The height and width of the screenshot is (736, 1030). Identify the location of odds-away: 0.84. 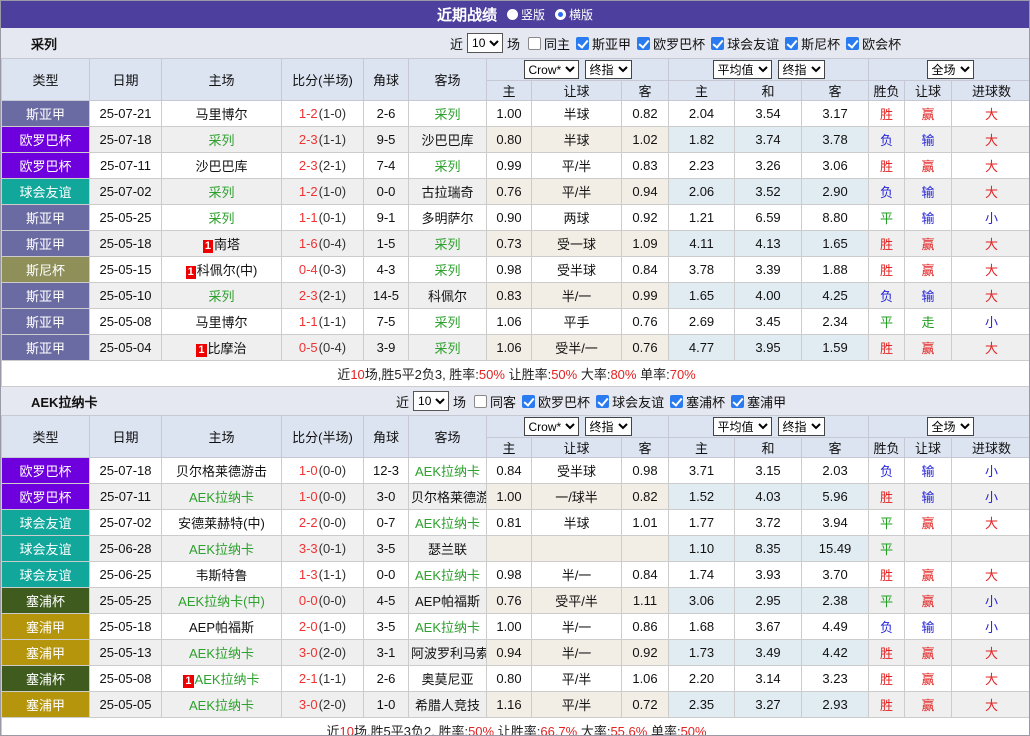
(645, 574).